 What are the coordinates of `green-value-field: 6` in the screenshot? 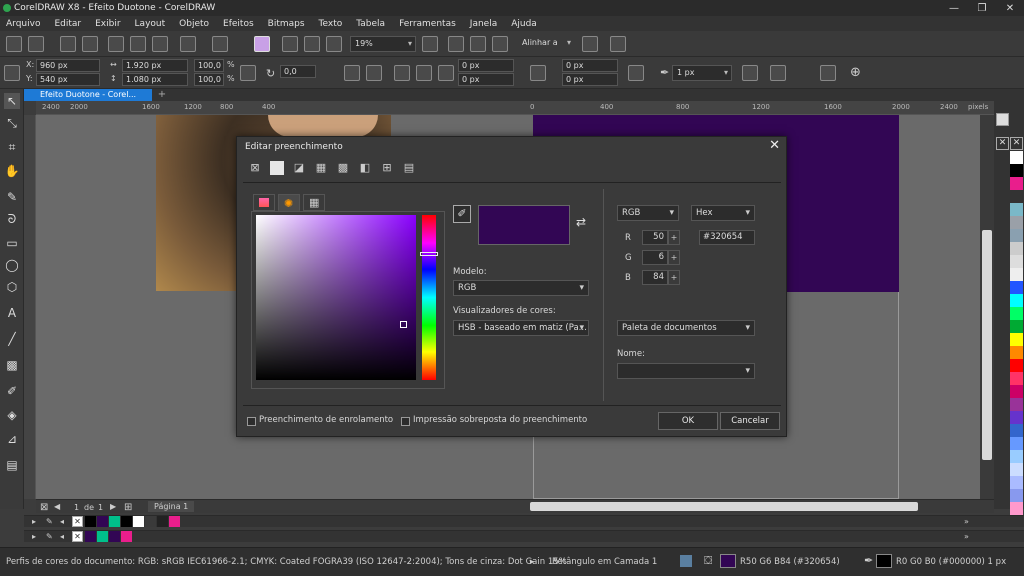 It's located at (655, 257).